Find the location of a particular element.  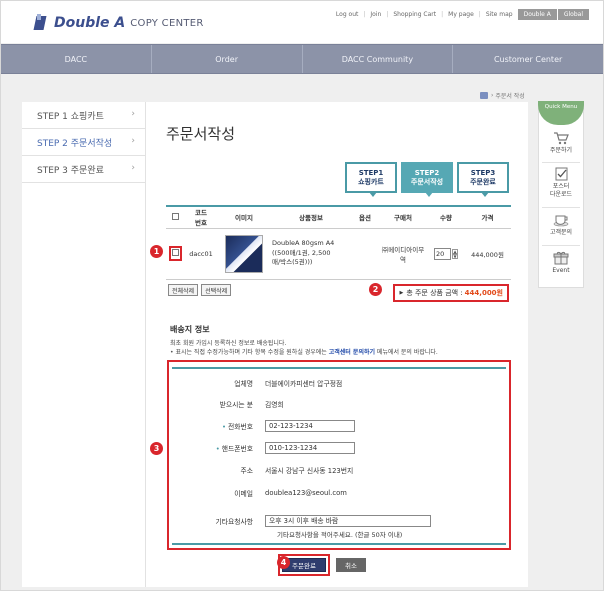

note-text: 표시는 직접 수정가능하며 기타 항목 수정을 원하실 경우에는 is located at coordinates (251, 353).